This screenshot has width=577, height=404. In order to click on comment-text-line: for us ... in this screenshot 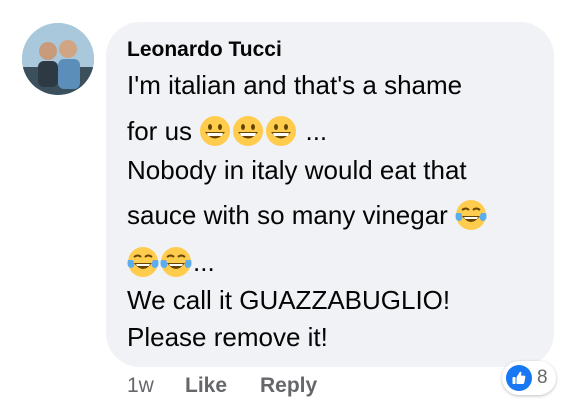, I will do `click(227, 131)`.